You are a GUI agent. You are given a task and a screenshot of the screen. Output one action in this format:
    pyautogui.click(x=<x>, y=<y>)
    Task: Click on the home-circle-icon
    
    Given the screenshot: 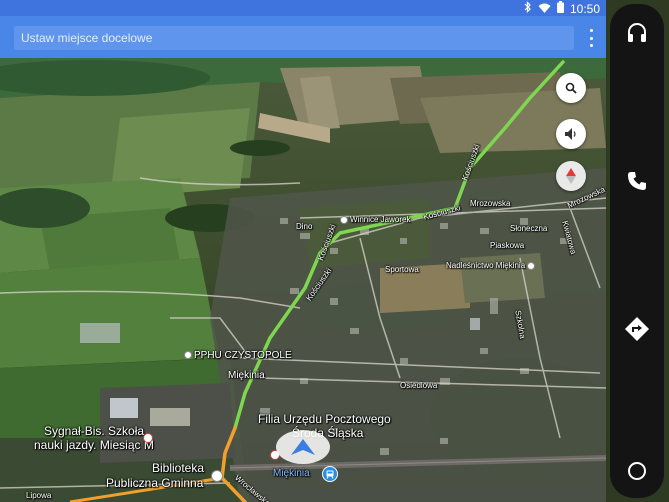 What is the action you would take?
    pyautogui.click(x=637, y=471)
    